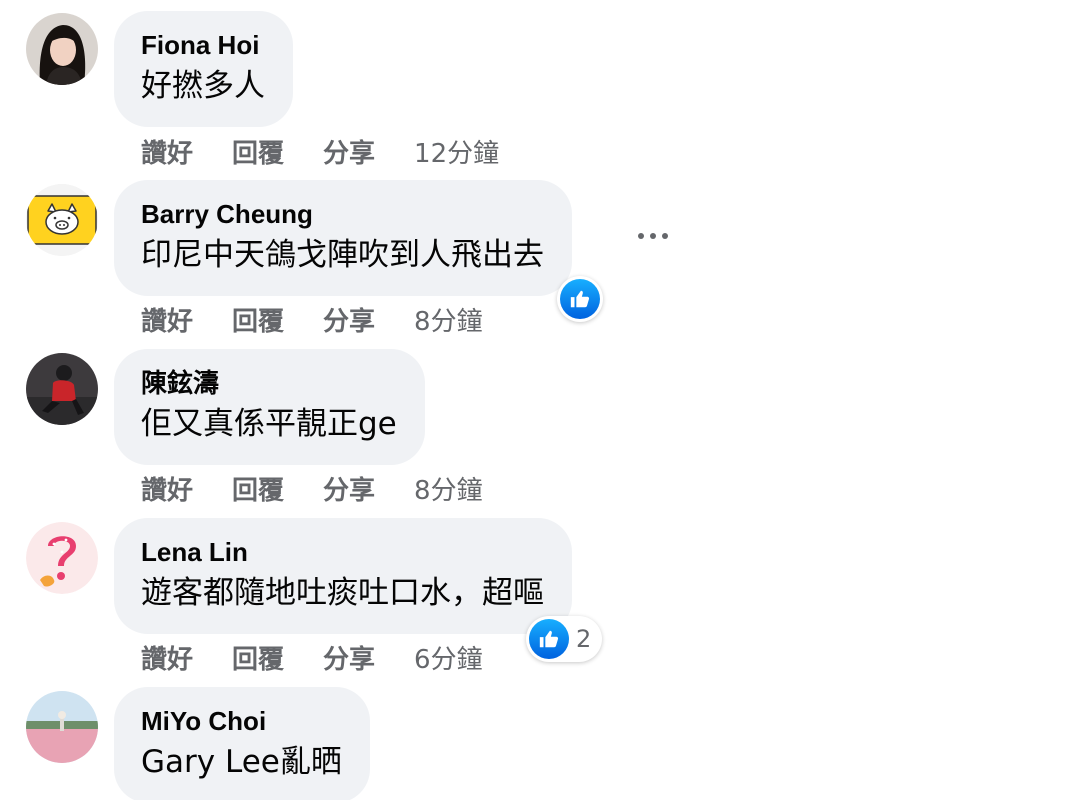 This screenshot has width=1065, height=800. I want to click on comment-author: 陳鉉濤, so click(269, 383).